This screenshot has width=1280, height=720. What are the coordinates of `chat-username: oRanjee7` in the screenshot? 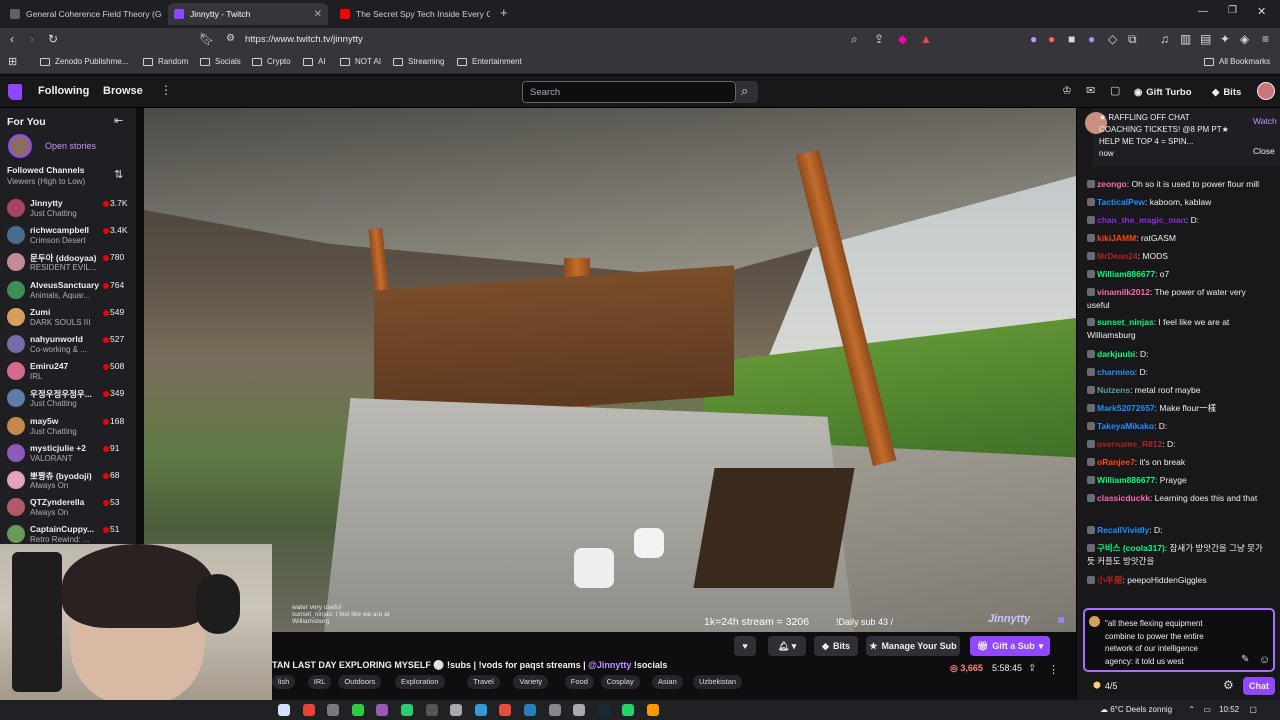 It's located at (1116, 462).